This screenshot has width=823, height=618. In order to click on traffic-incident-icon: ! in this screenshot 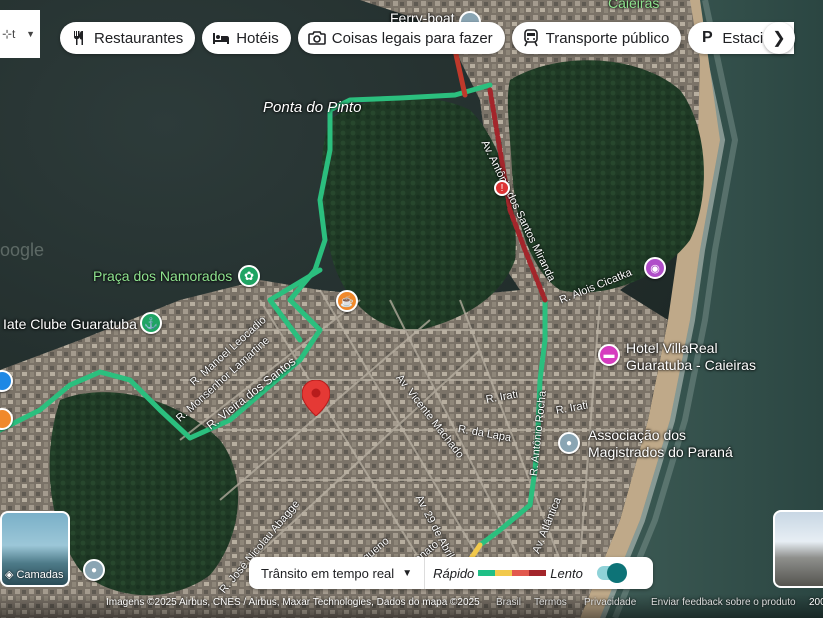, I will do `click(502, 188)`.